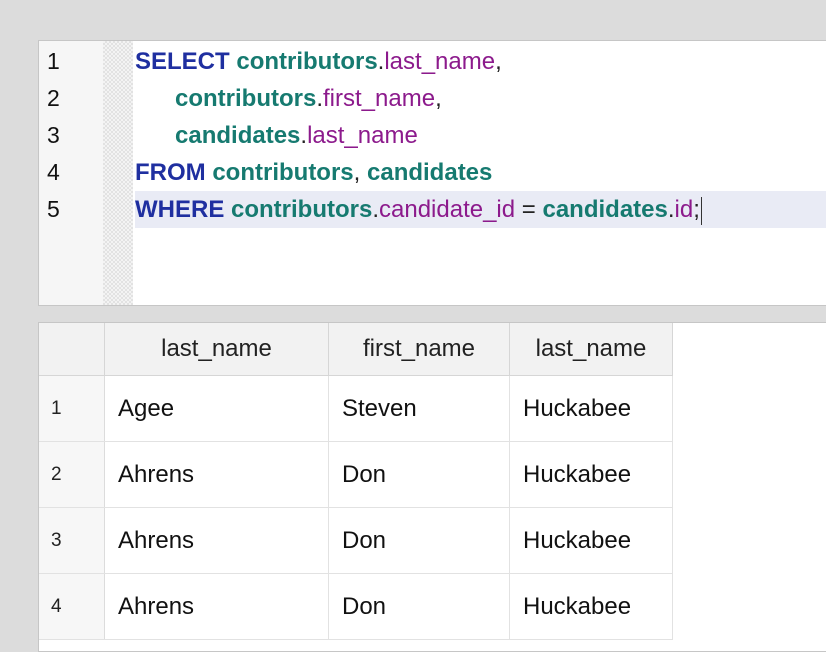 This screenshot has width=826, height=652. I want to click on row-number: 1, so click(72, 408).